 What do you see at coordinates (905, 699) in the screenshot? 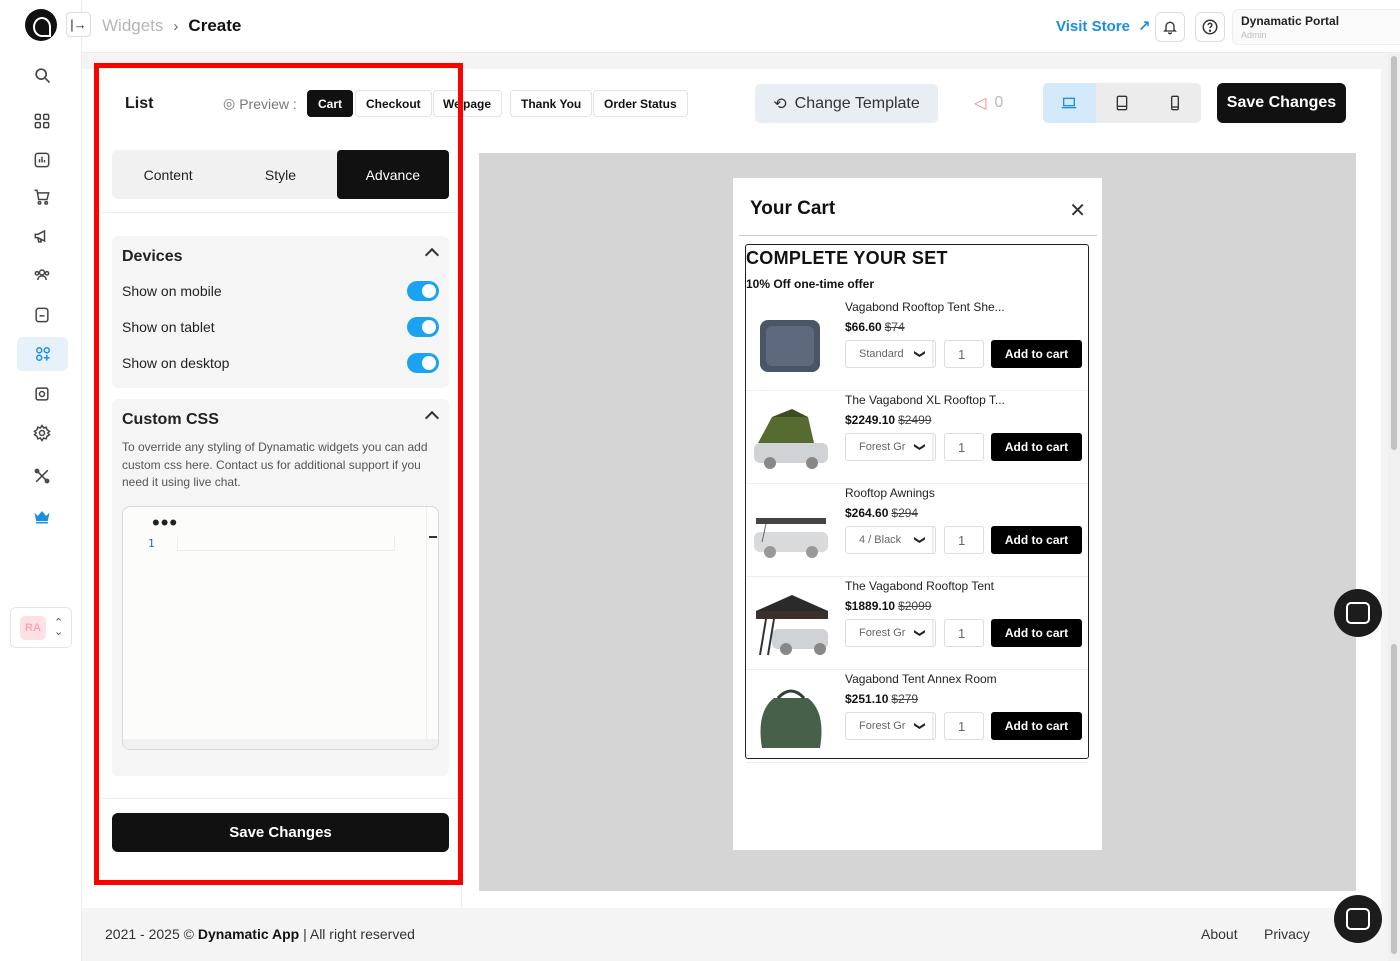
I see `product-old-price: $279` at bounding box center [905, 699].